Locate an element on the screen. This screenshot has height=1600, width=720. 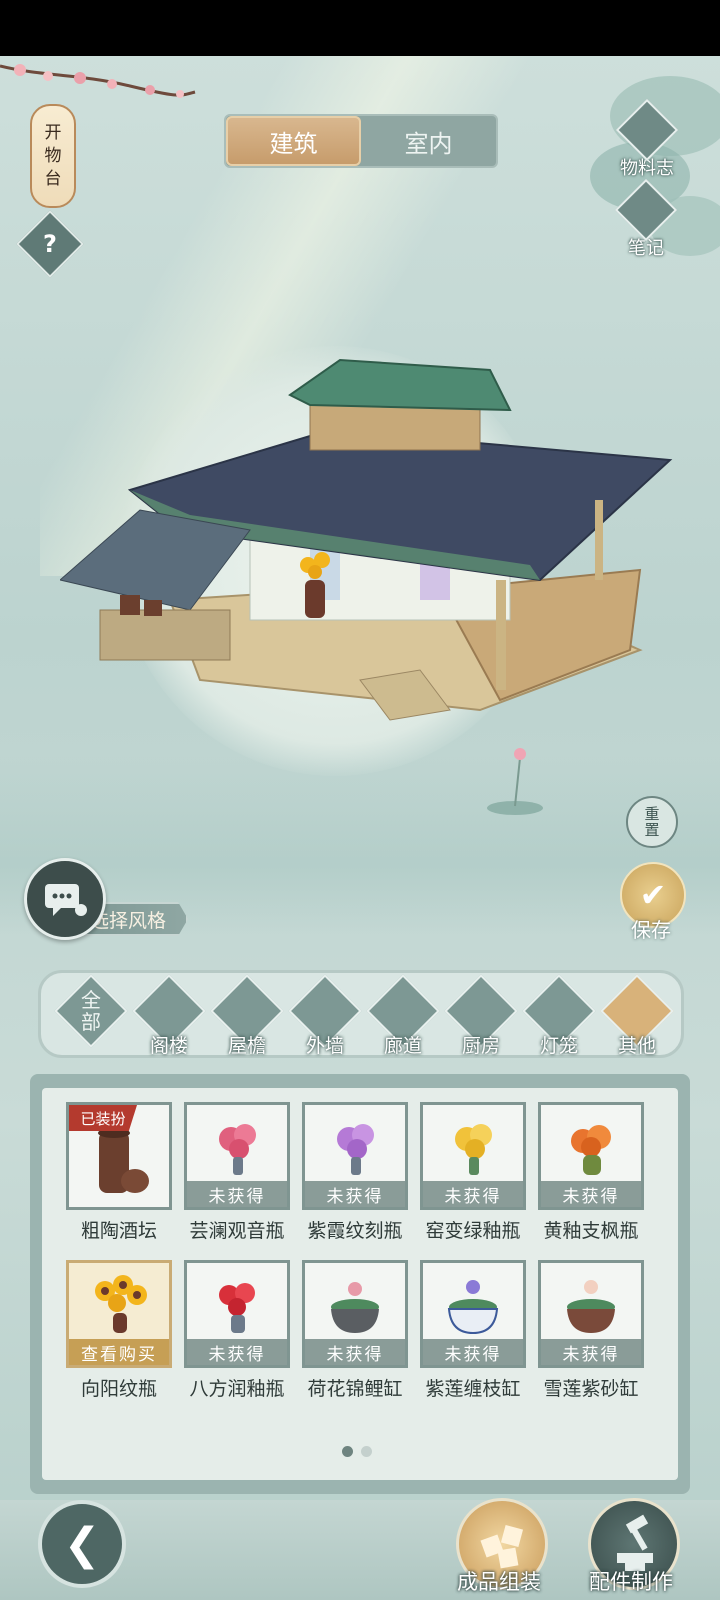
assemble-label: 成品组装 is located at coordinates (499, 1582).